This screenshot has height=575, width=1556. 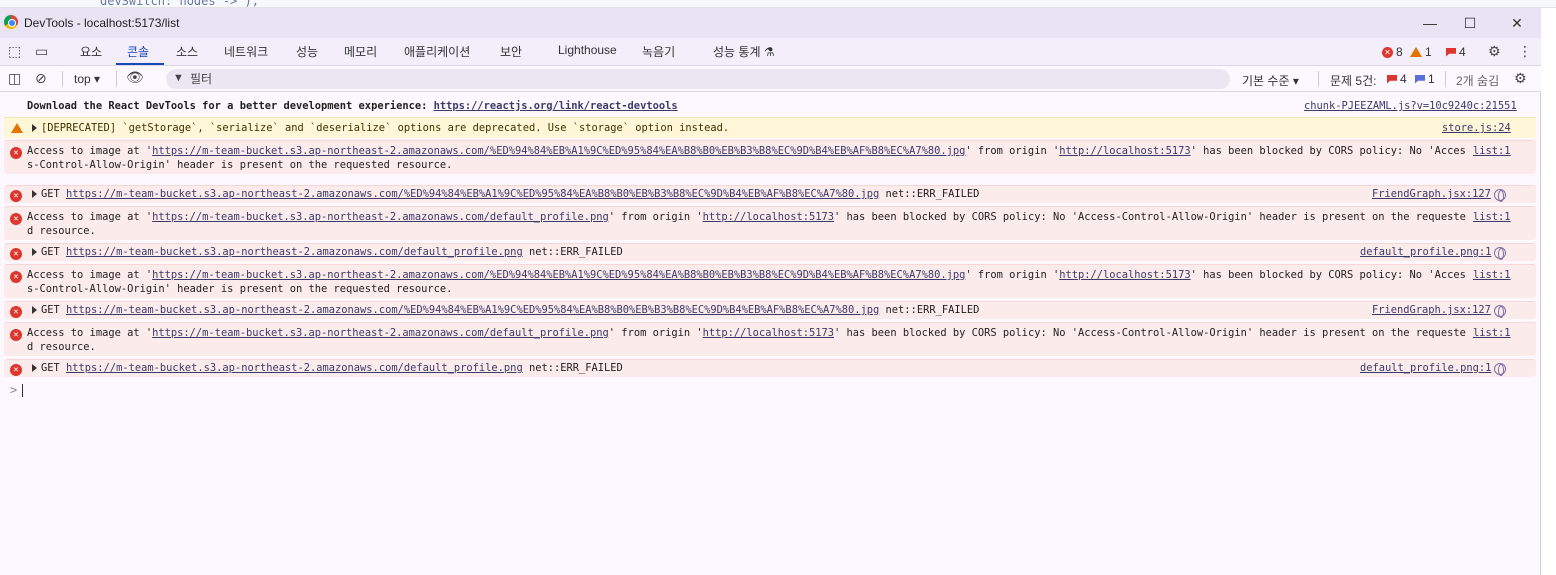 I want to click on toolbar-divider, so click(x=116, y=79).